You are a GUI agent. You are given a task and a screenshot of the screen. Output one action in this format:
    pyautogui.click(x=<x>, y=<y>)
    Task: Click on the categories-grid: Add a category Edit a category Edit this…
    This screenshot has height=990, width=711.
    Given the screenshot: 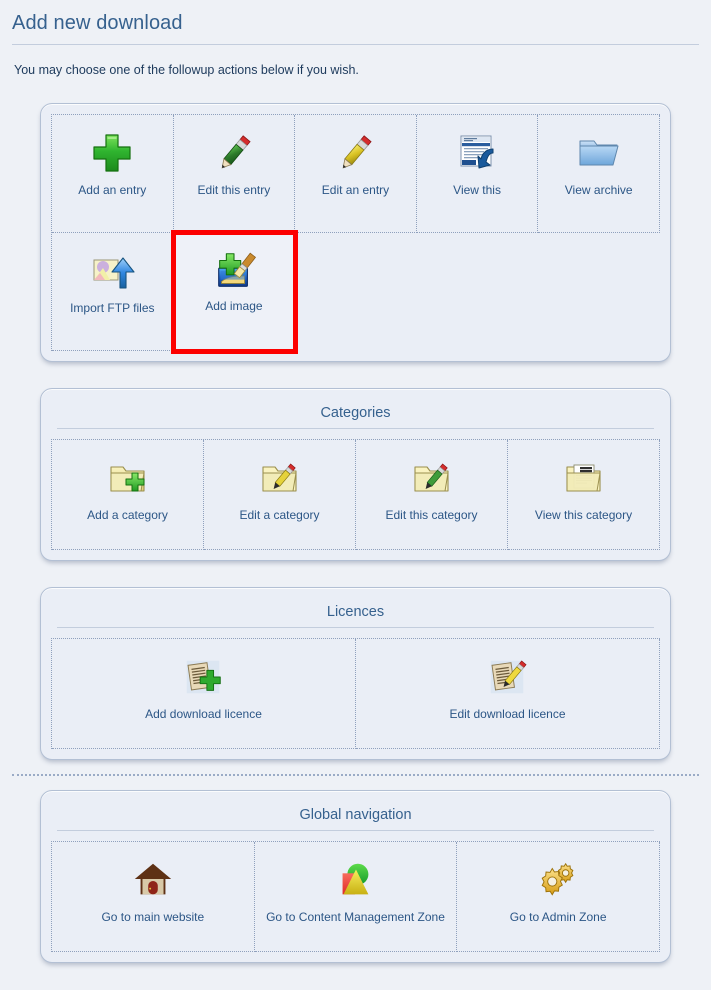 What is the action you would take?
    pyautogui.click(x=355, y=494)
    